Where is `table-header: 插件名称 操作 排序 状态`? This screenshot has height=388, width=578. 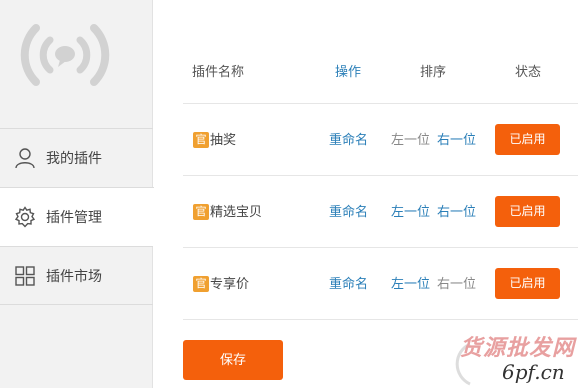
table-header: 插件名称 操作 排序 状态 is located at coordinates (380, 71).